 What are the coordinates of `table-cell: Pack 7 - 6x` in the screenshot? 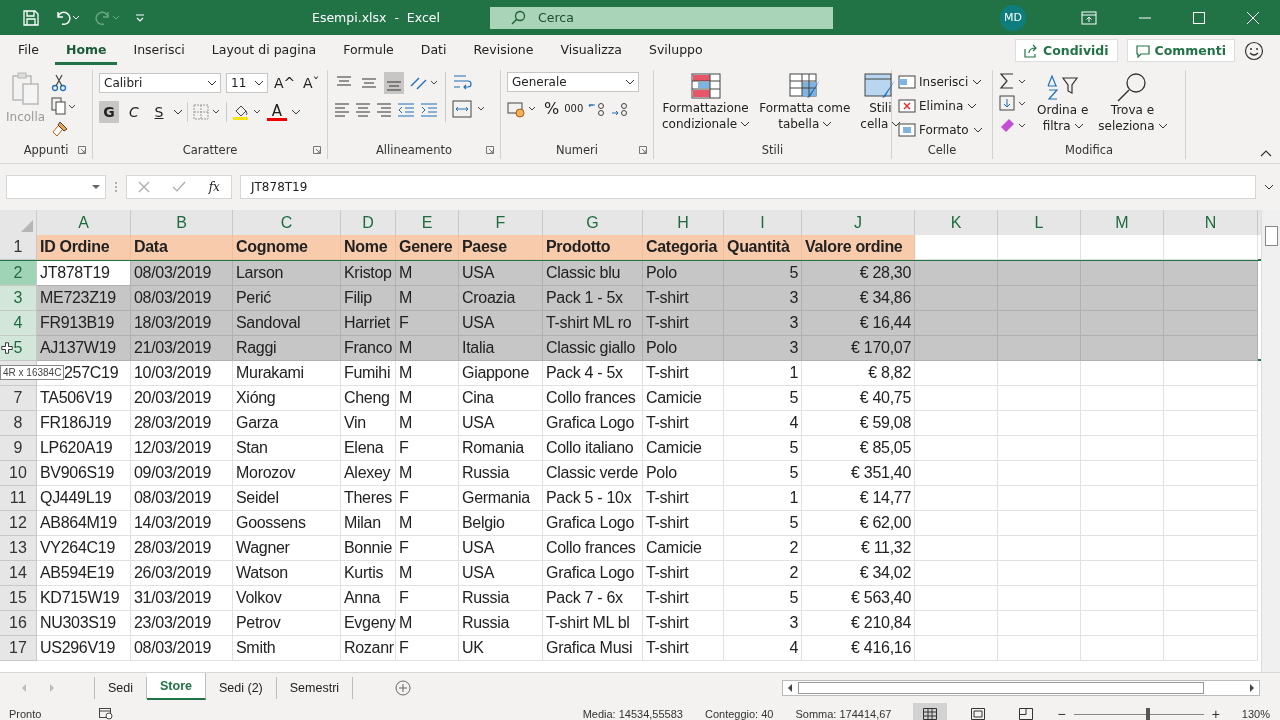 It's located at (593, 598).